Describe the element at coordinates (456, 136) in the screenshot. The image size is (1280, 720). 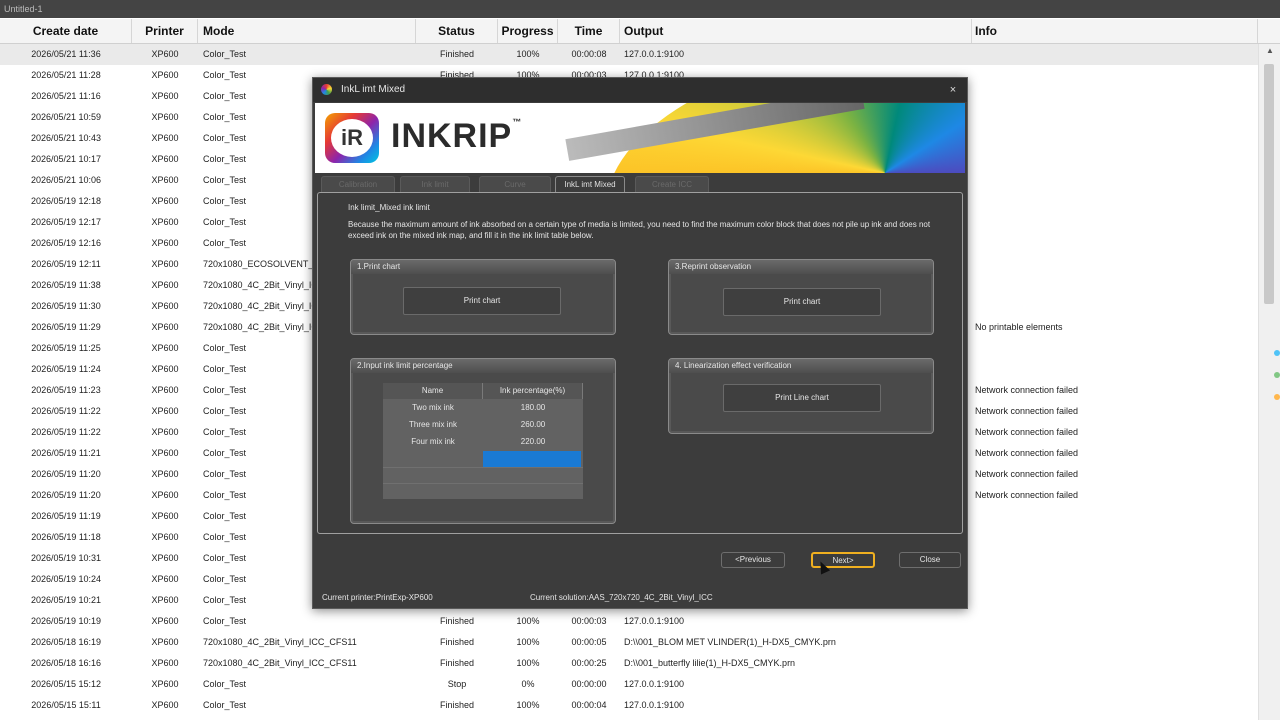
I see `brand-name: INKRIP™` at that location.